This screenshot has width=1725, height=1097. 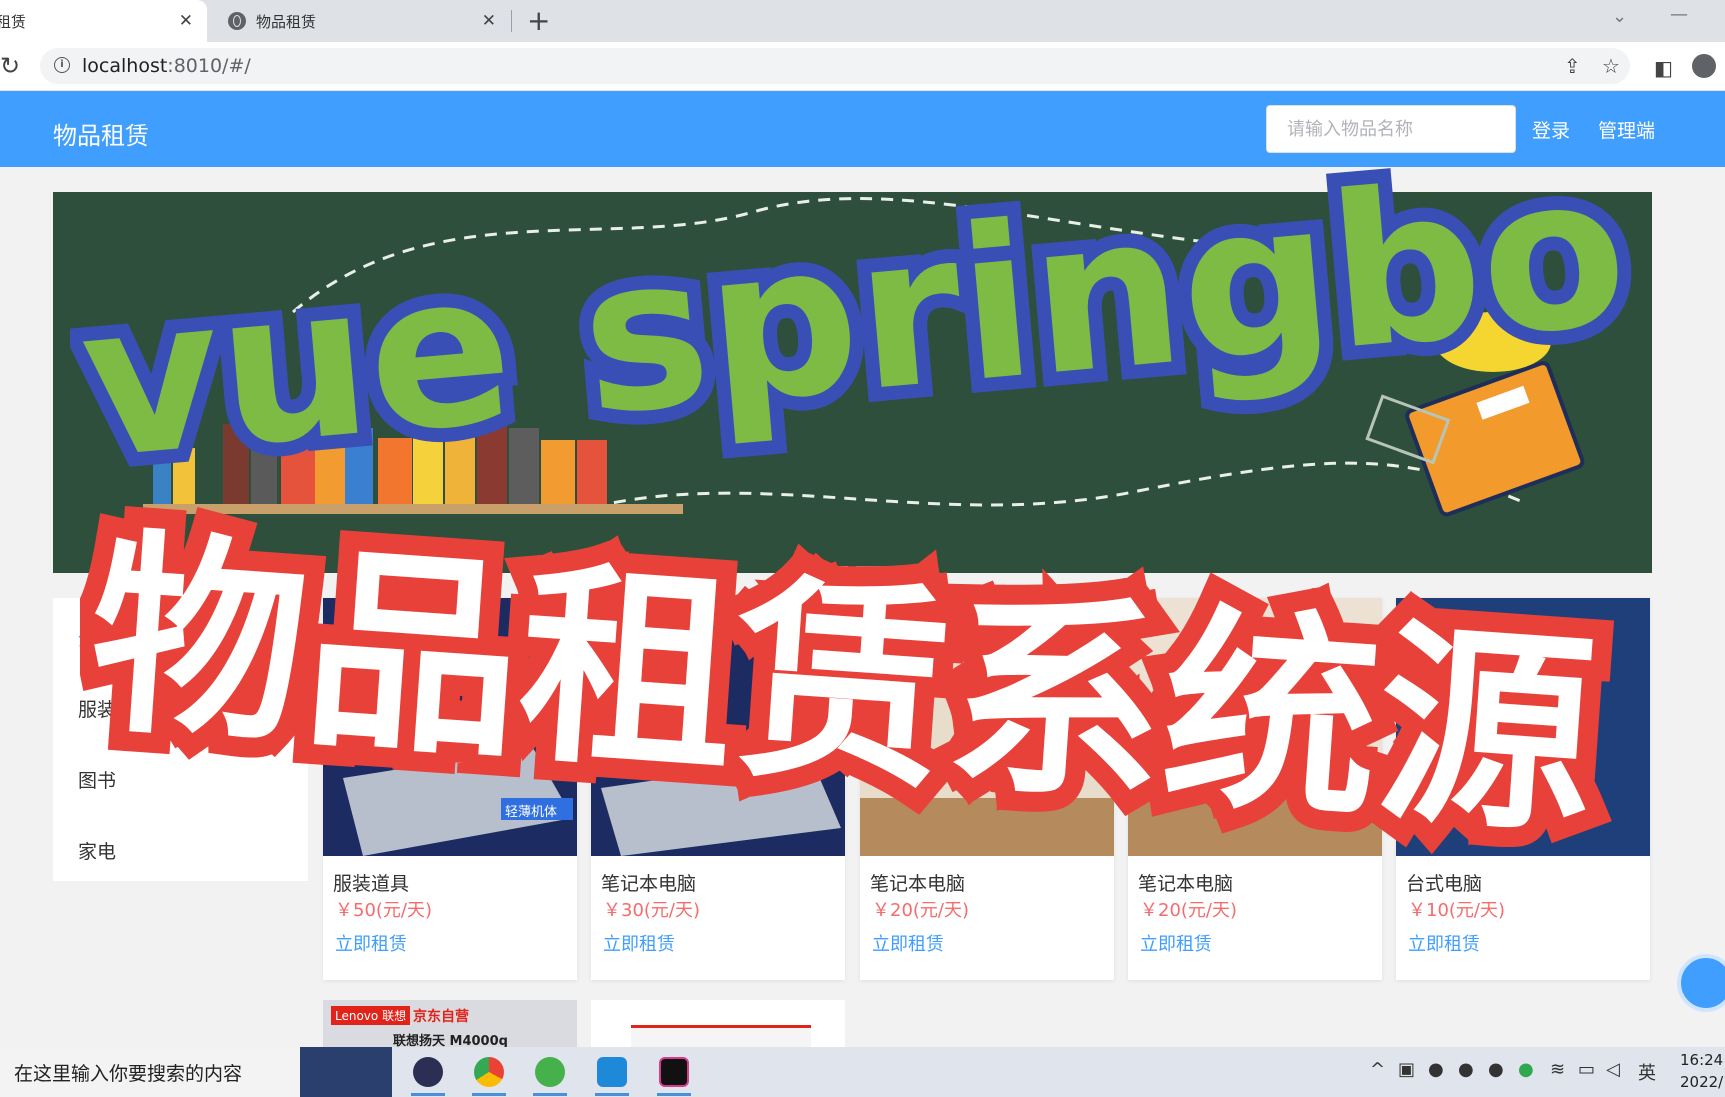 I want to click on profile-icon, so click(x=1704, y=66).